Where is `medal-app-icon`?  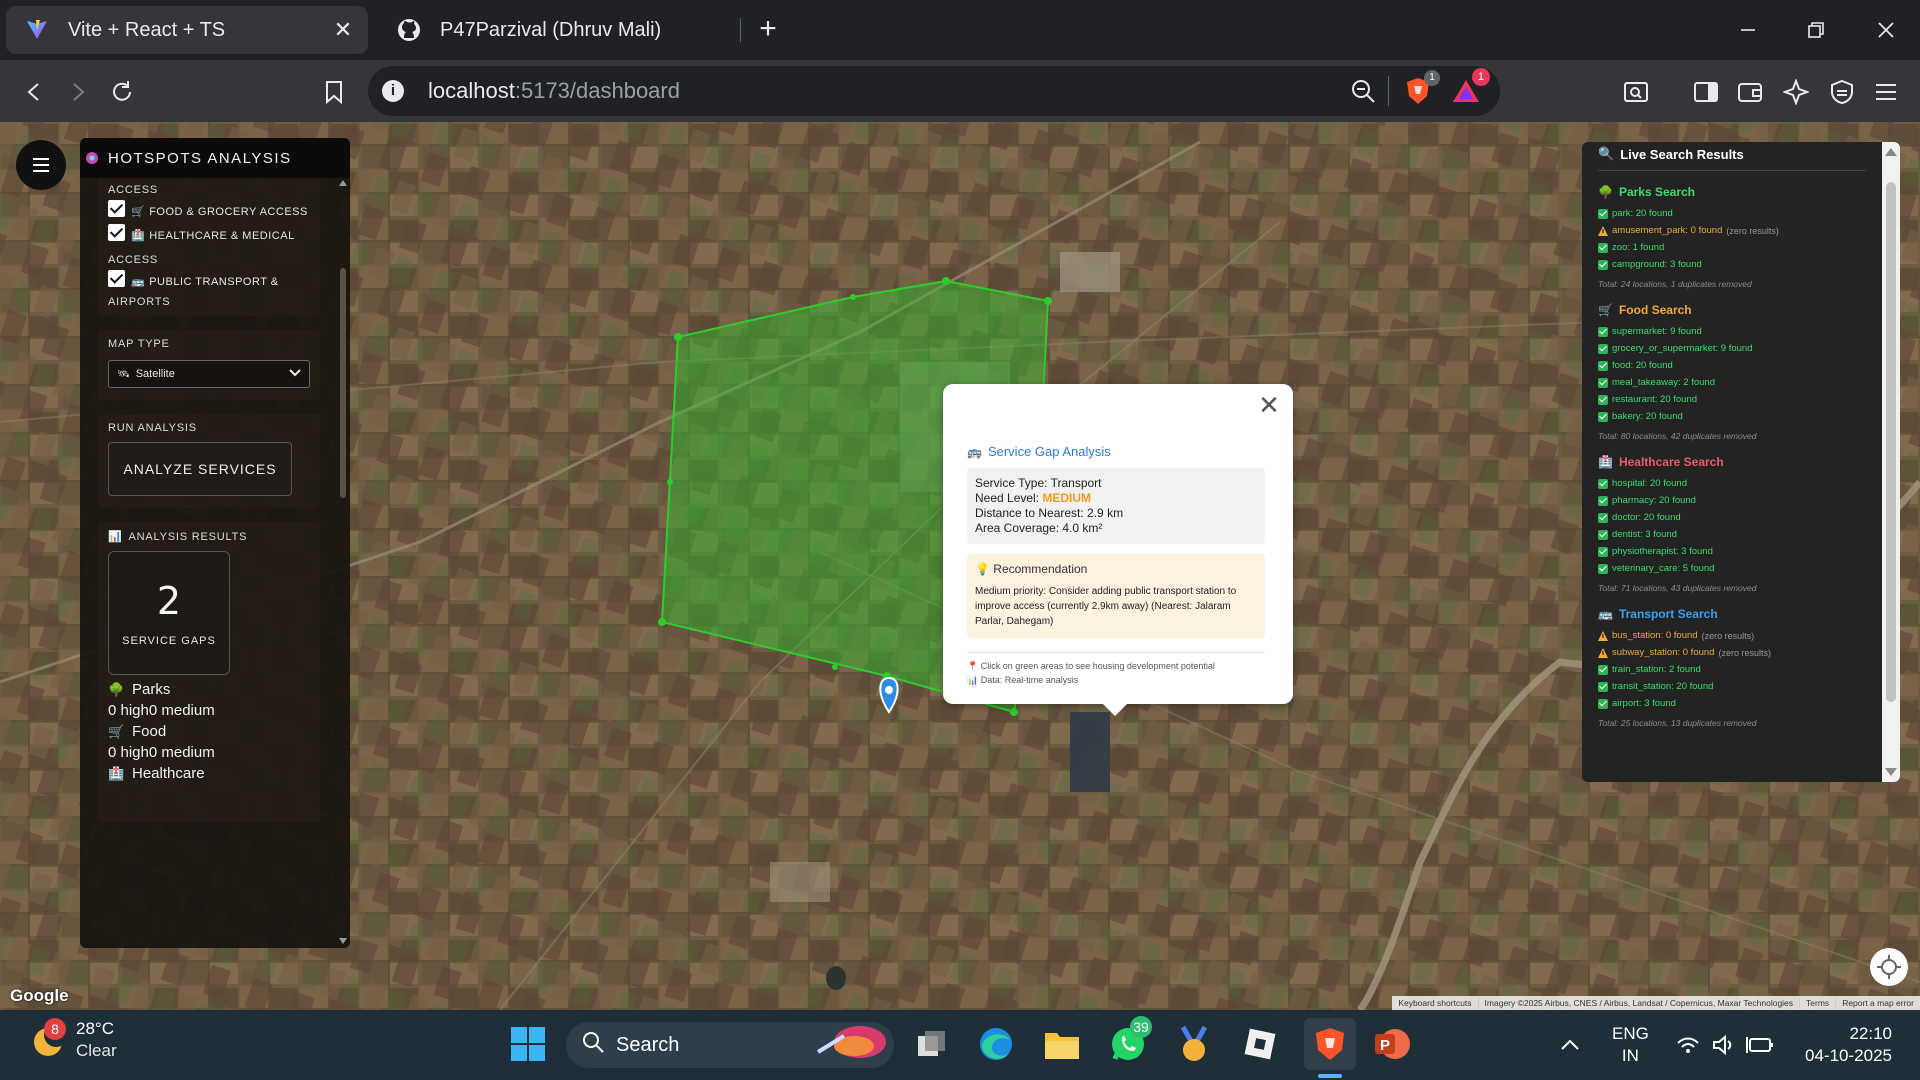 medal-app-icon is located at coordinates (1194, 1044).